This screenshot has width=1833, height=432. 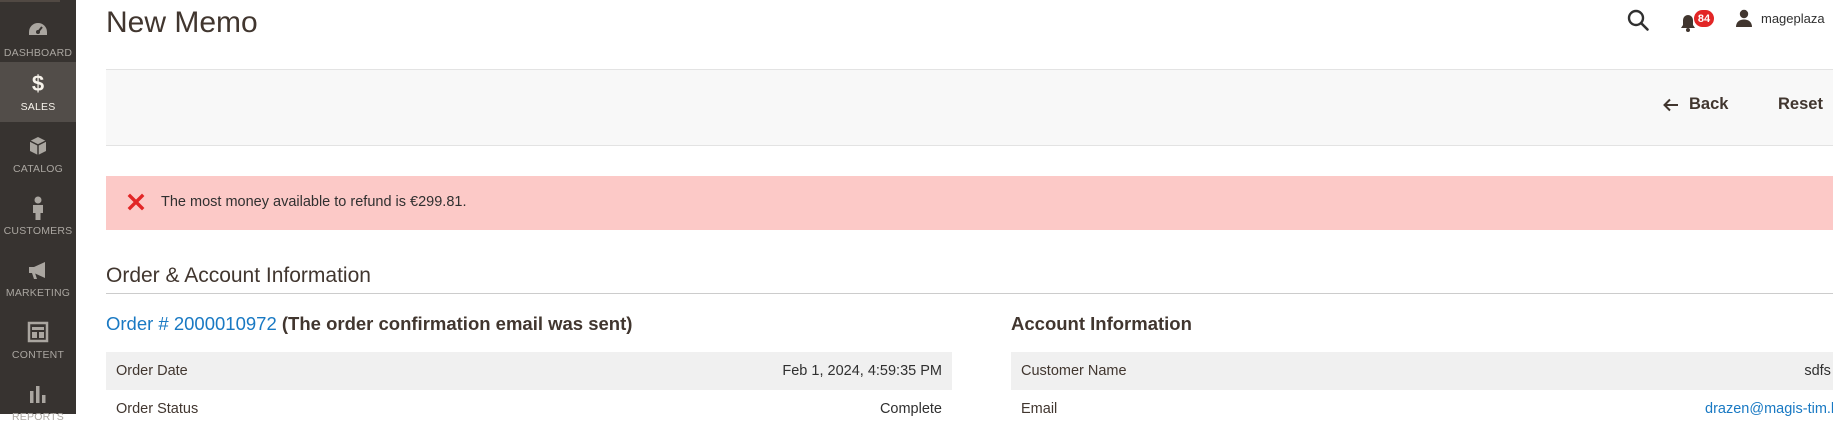 What do you see at coordinates (38, 52) in the screenshot?
I see `sidebar-item-label: DASHBOARD` at bounding box center [38, 52].